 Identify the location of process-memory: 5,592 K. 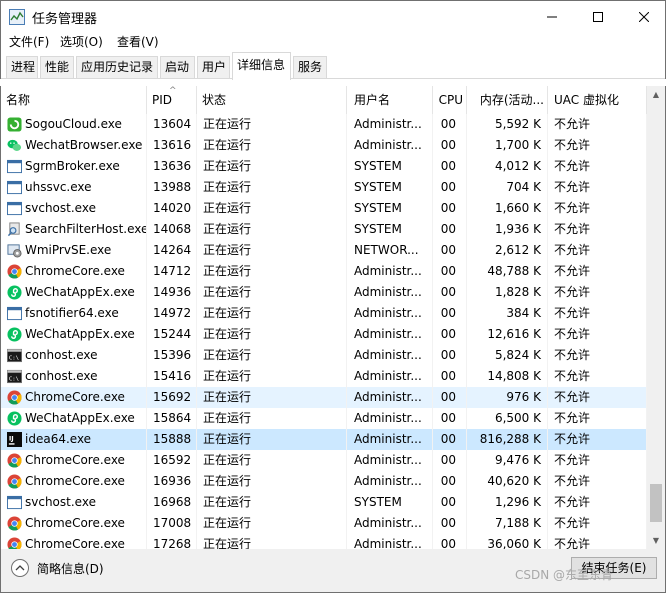
(507, 124).